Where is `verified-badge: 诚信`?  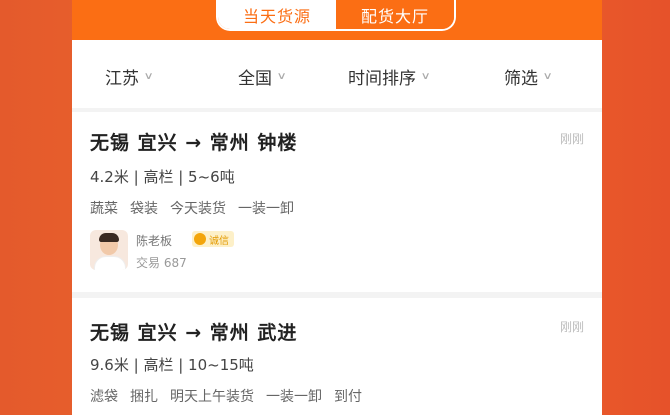 verified-badge: 诚信 is located at coordinates (213, 239).